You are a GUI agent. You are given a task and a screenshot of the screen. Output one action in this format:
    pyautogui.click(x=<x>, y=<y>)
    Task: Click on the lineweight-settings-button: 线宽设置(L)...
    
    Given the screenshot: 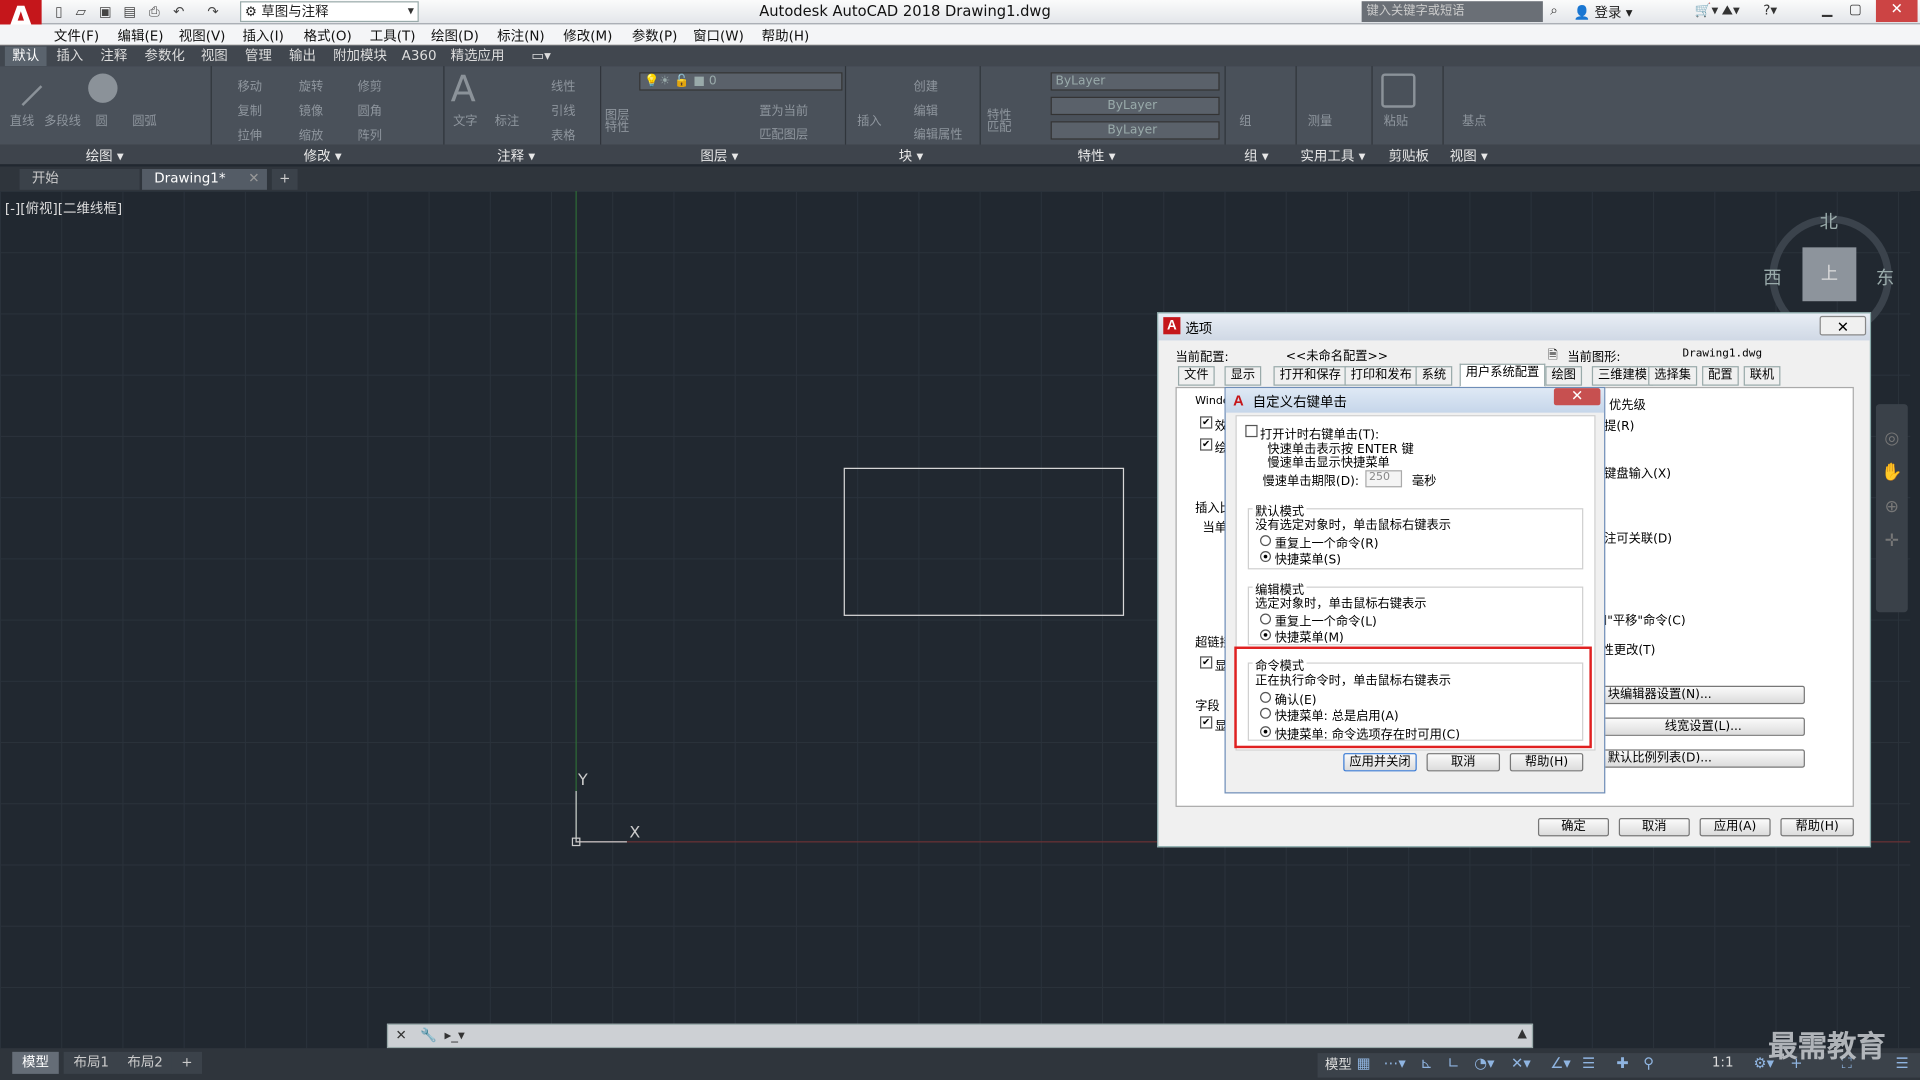 What is the action you would take?
    pyautogui.click(x=1703, y=726)
    